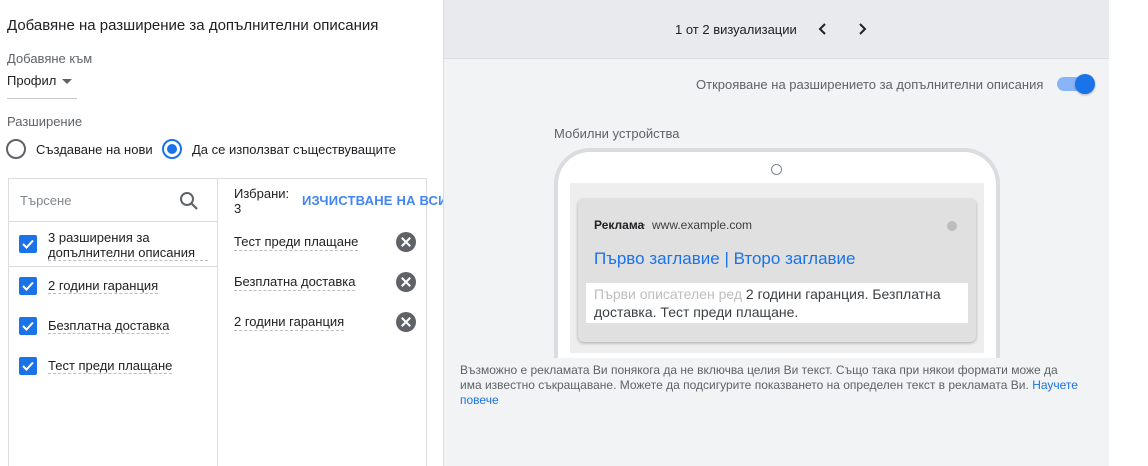 This screenshot has height=466, width=1148. Describe the element at coordinates (1128, 233) in the screenshot. I see `right-margin` at that location.